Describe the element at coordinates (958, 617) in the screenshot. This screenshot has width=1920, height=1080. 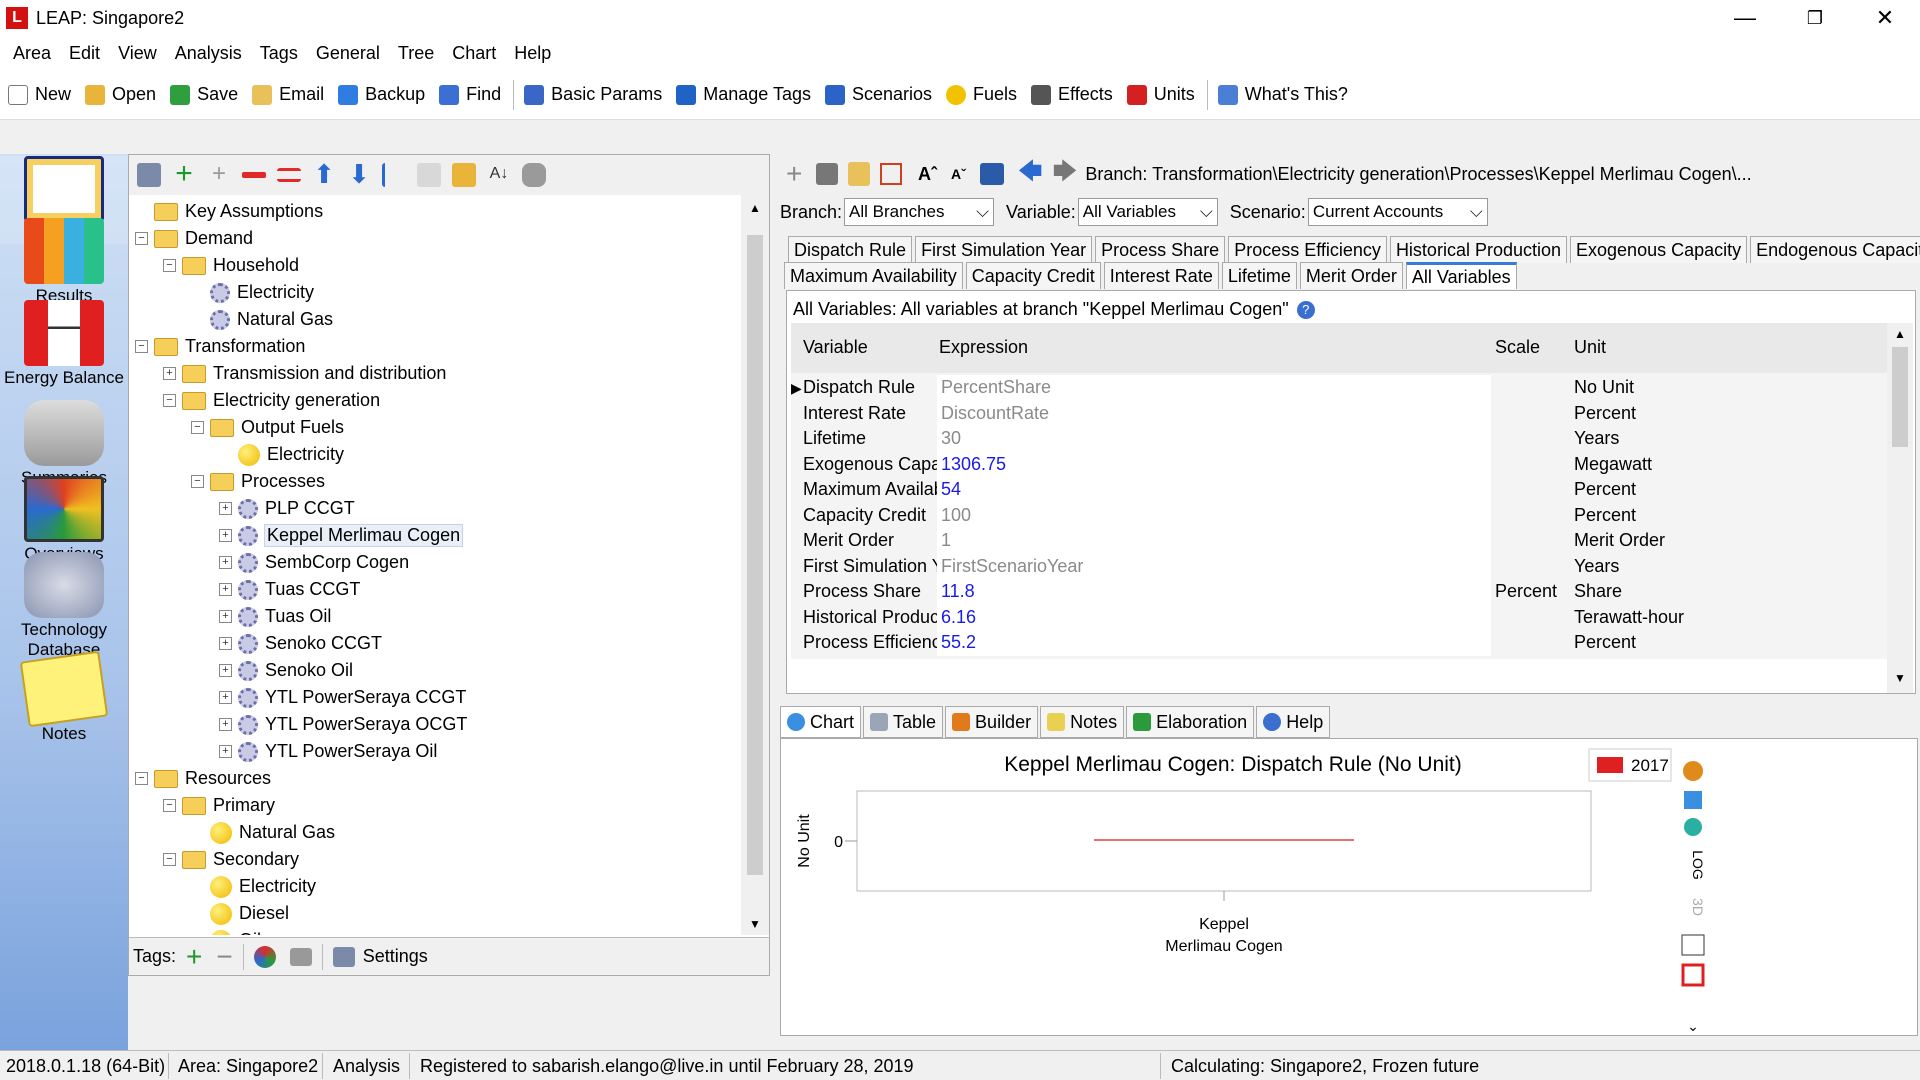
I see `cell-expression: 6.16` at that location.